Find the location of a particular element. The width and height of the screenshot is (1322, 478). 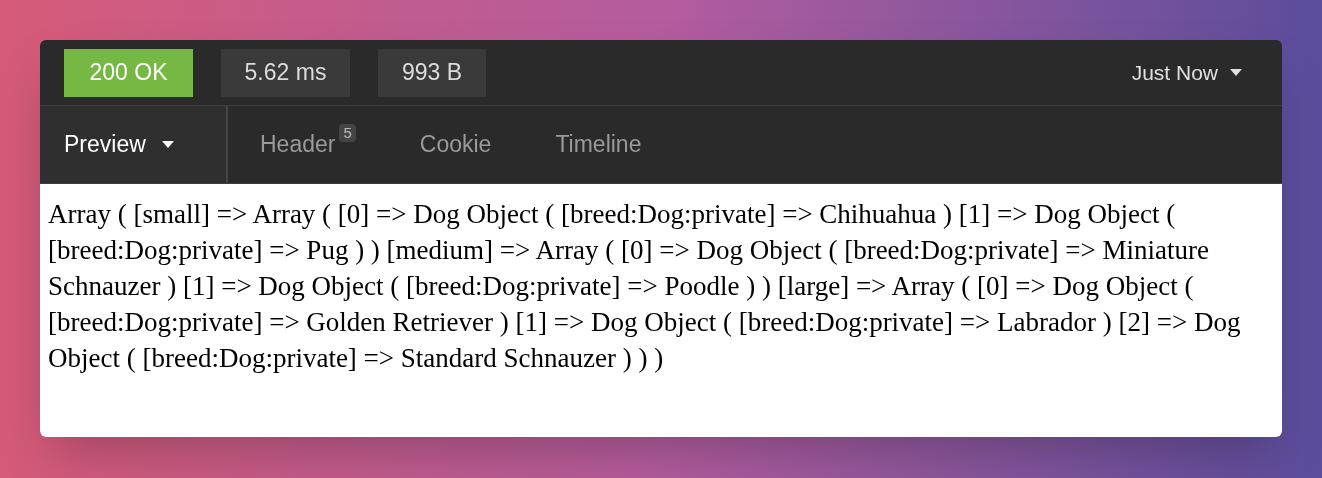

caret-icon is located at coordinates (1236, 72).